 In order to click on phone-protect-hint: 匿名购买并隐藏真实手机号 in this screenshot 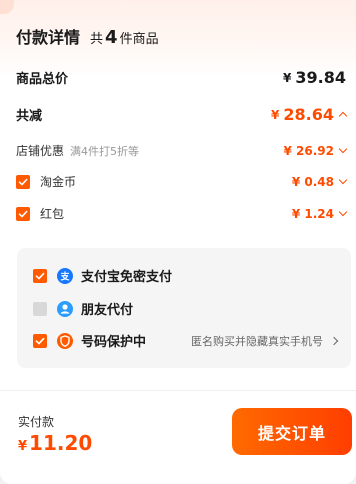, I will do `click(265, 341)`.